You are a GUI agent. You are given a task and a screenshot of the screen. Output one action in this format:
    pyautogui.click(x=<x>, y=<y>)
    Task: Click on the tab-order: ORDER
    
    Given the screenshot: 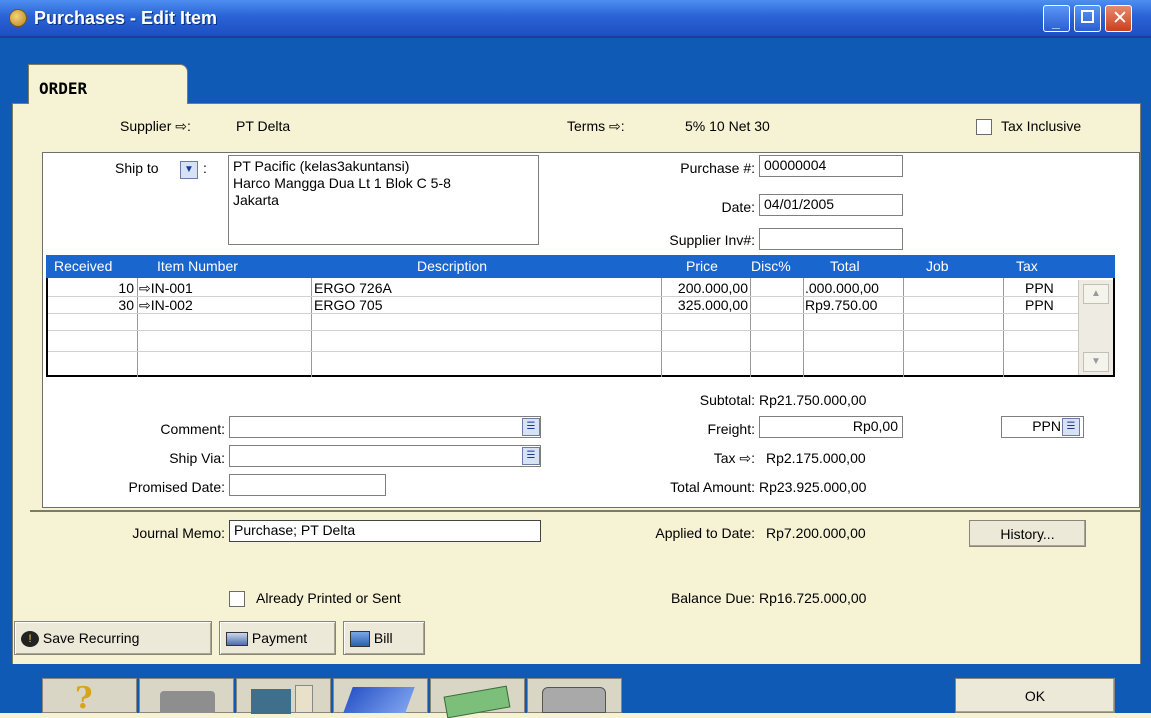 What is the action you would take?
    pyautogui.click(x=108, y=84)
    